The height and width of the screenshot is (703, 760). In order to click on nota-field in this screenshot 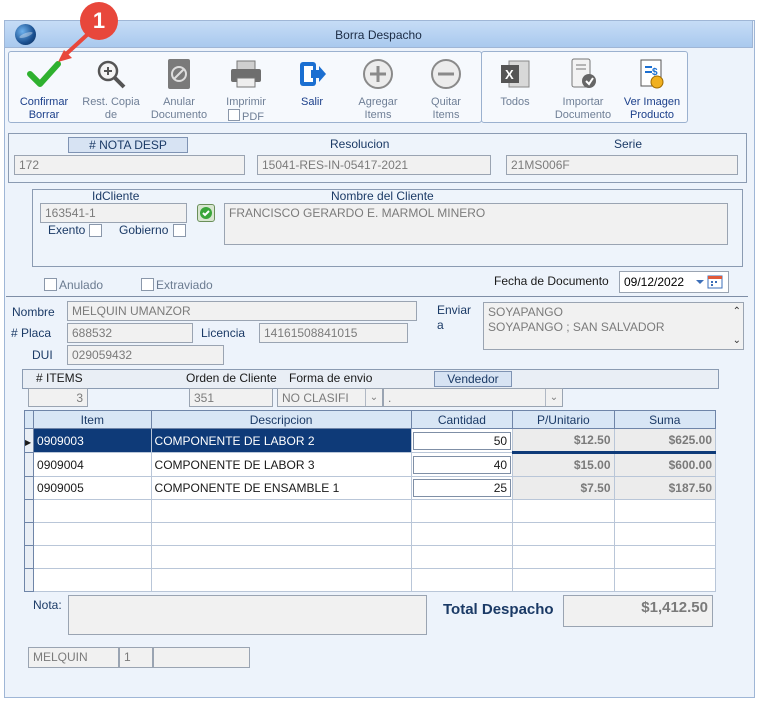, I will do `click(247, 615)`.